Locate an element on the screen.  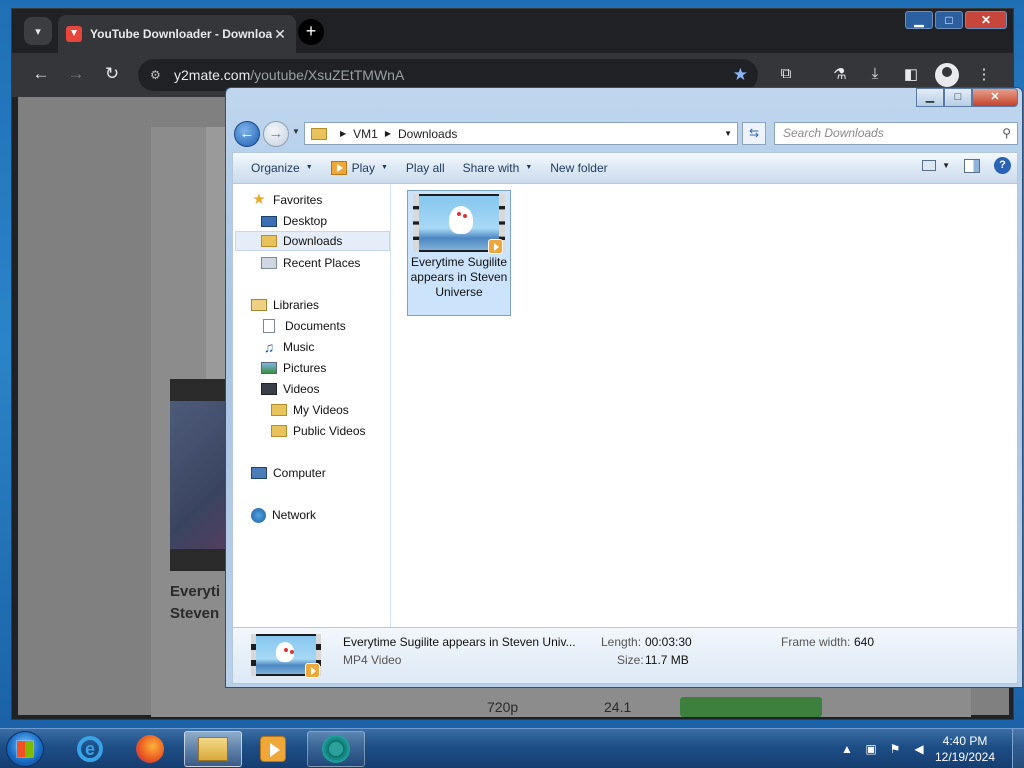
browser-tab-title: YouTube Downloader - Download is located at coordinates (181, 34).